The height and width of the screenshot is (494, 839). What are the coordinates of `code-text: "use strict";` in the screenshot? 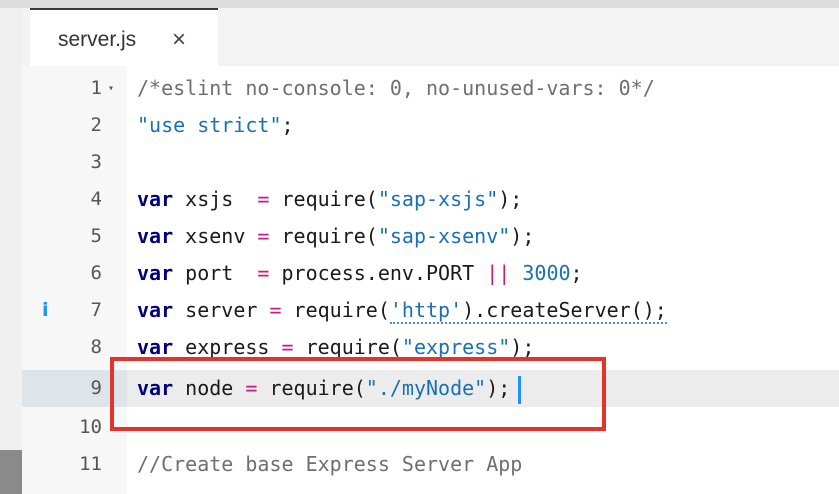 It's located at (215, 125).